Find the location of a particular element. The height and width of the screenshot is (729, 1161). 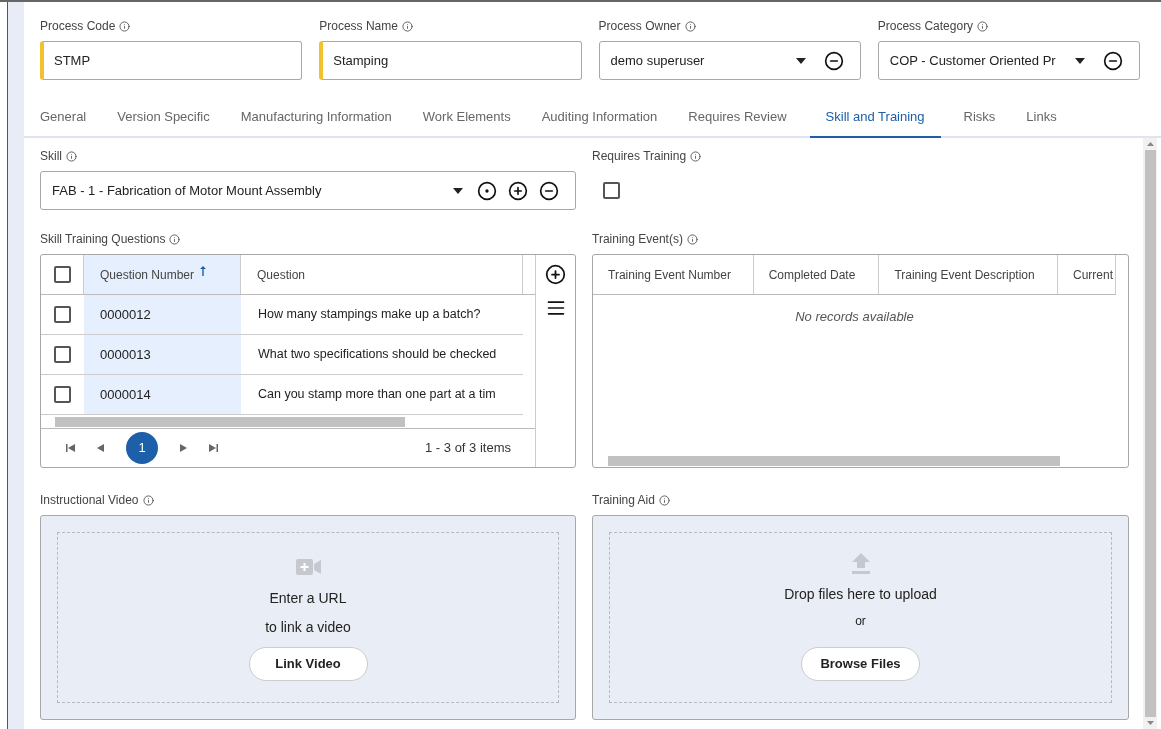

text-field: Stamping is located at coordinates (450, 60).